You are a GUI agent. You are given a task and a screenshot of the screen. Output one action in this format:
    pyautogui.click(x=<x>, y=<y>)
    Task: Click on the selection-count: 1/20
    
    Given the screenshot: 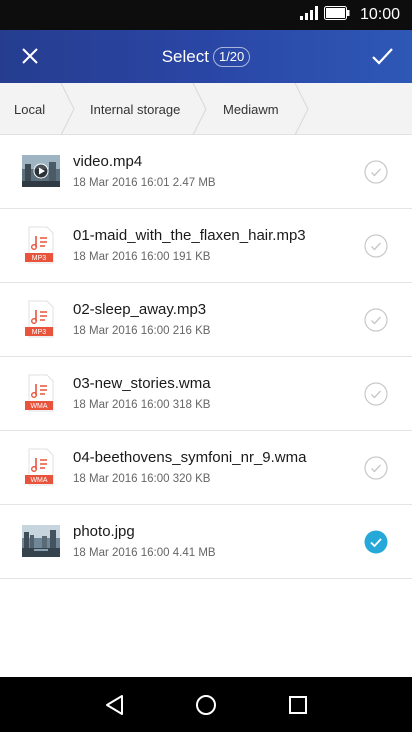 What is the action you would take?
    pyautogui.click(x=231, y=56)
    